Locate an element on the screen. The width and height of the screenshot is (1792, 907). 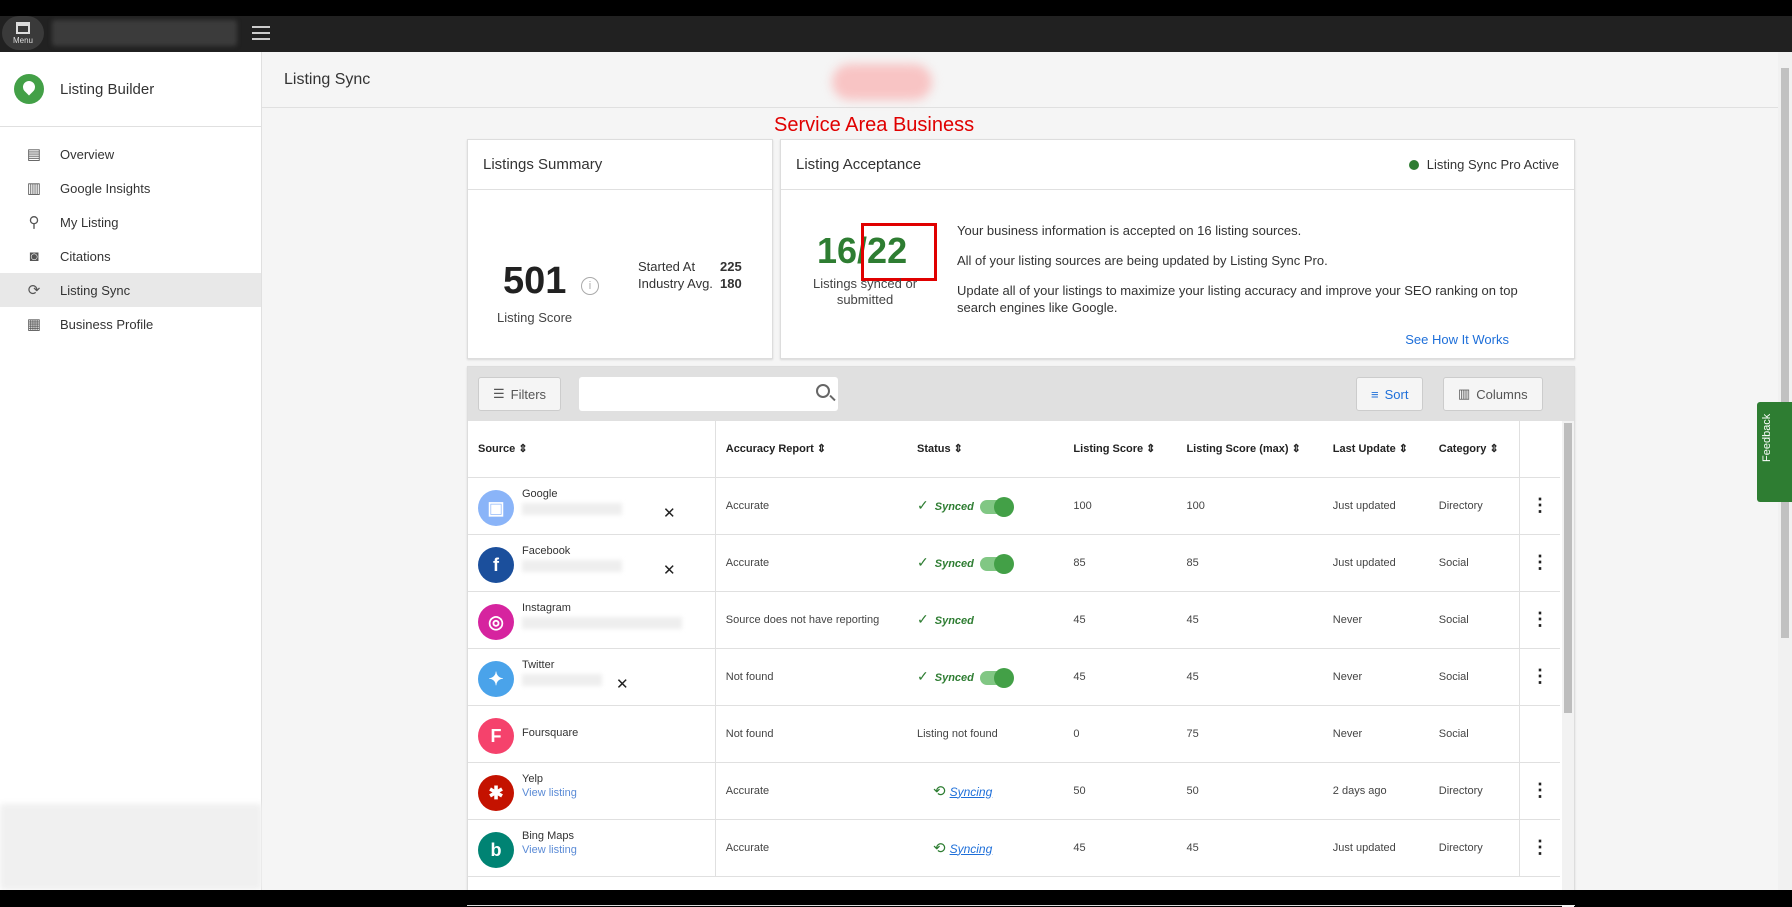
sidebar-item-listing-sync: ⟳ Listing Sync is located at coordinates (130, 290).